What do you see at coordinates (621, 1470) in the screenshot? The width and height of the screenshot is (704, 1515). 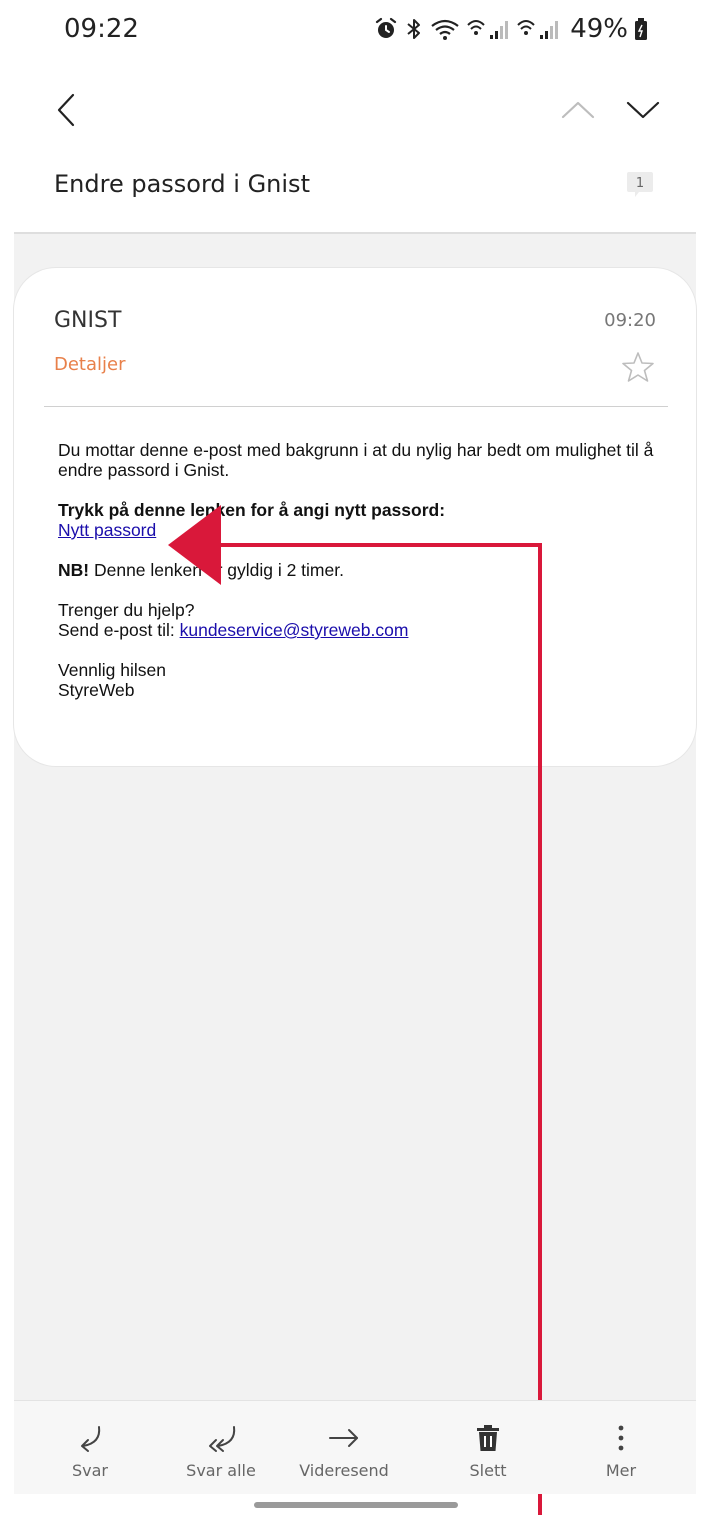 I see `more-label: Mer` at bounding box center [621, 1470].